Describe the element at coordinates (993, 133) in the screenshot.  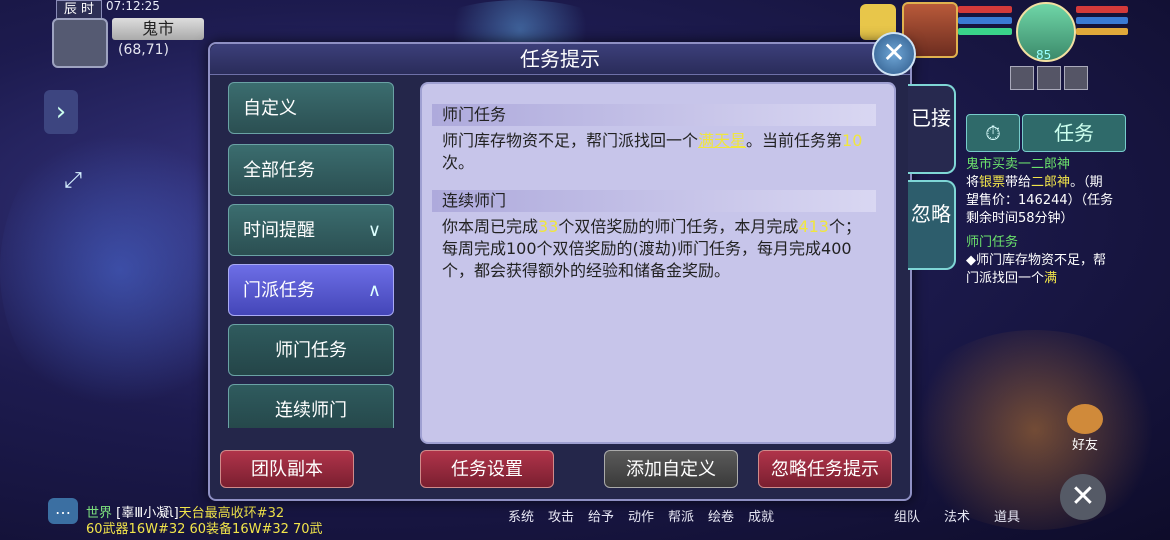
I see `timer-icon: ⏱` at that location.